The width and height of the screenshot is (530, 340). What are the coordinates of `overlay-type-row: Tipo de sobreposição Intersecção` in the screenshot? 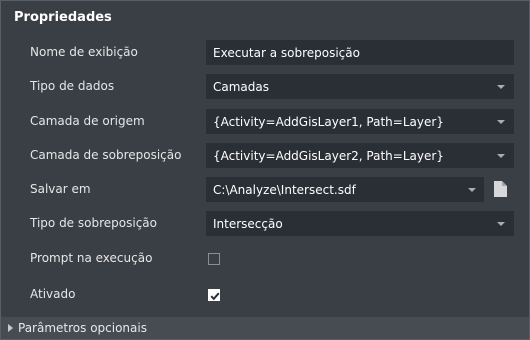 It's located at (265, 224).